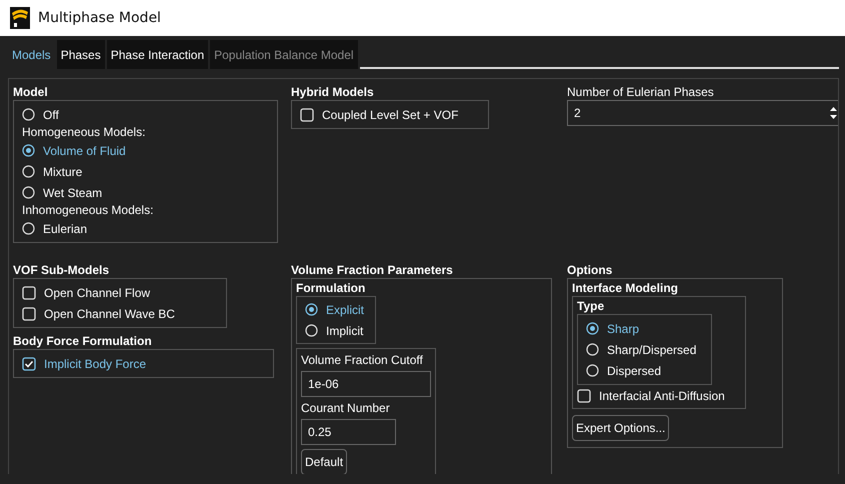  Describe the element at coordinates (366, 384) in the screenshot. I see `text-field: 1e-06` at that location.